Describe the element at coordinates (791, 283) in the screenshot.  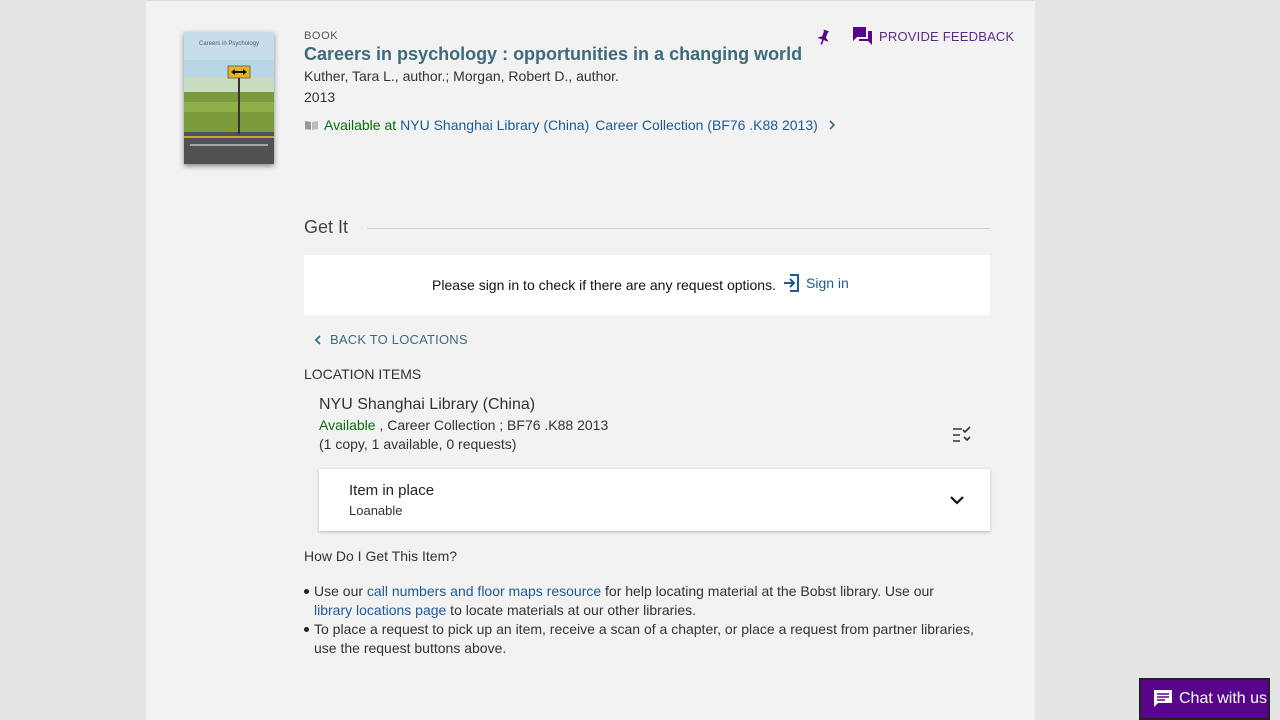
I see `sign-in-icon` at that location.